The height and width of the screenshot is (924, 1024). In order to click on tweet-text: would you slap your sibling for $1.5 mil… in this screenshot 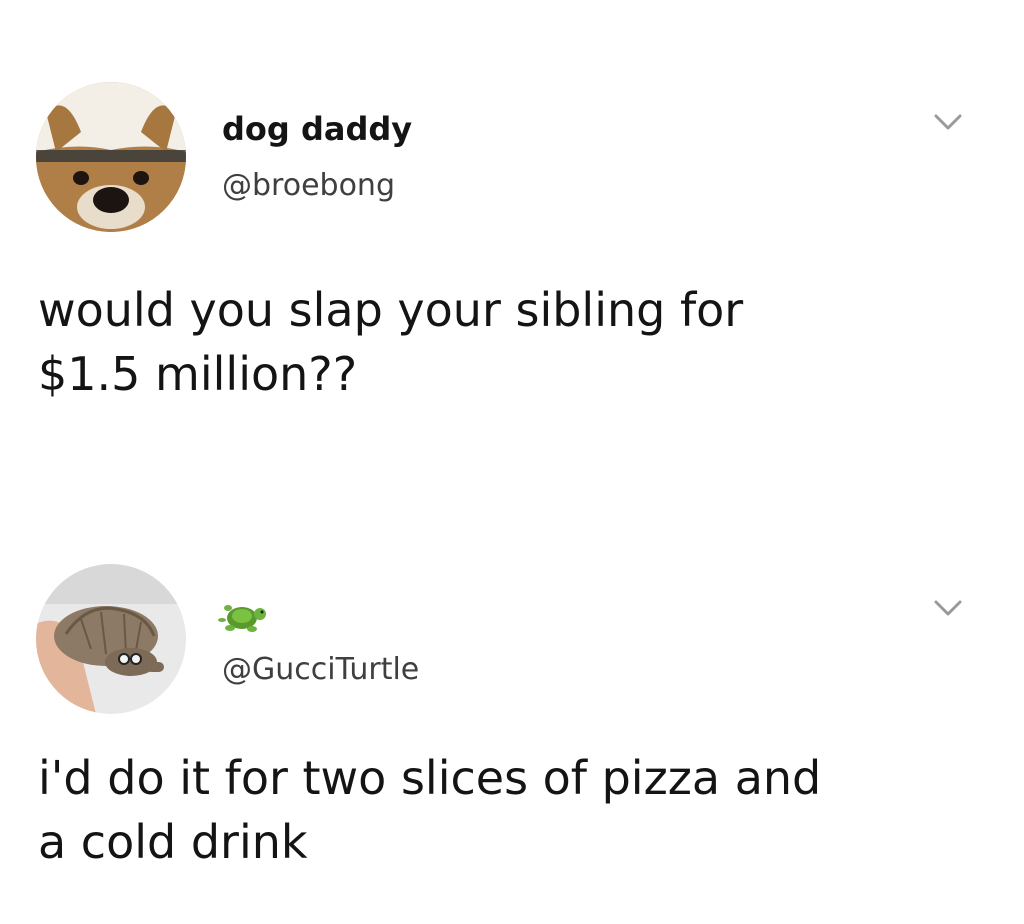, I will do `click(391, 342)`.